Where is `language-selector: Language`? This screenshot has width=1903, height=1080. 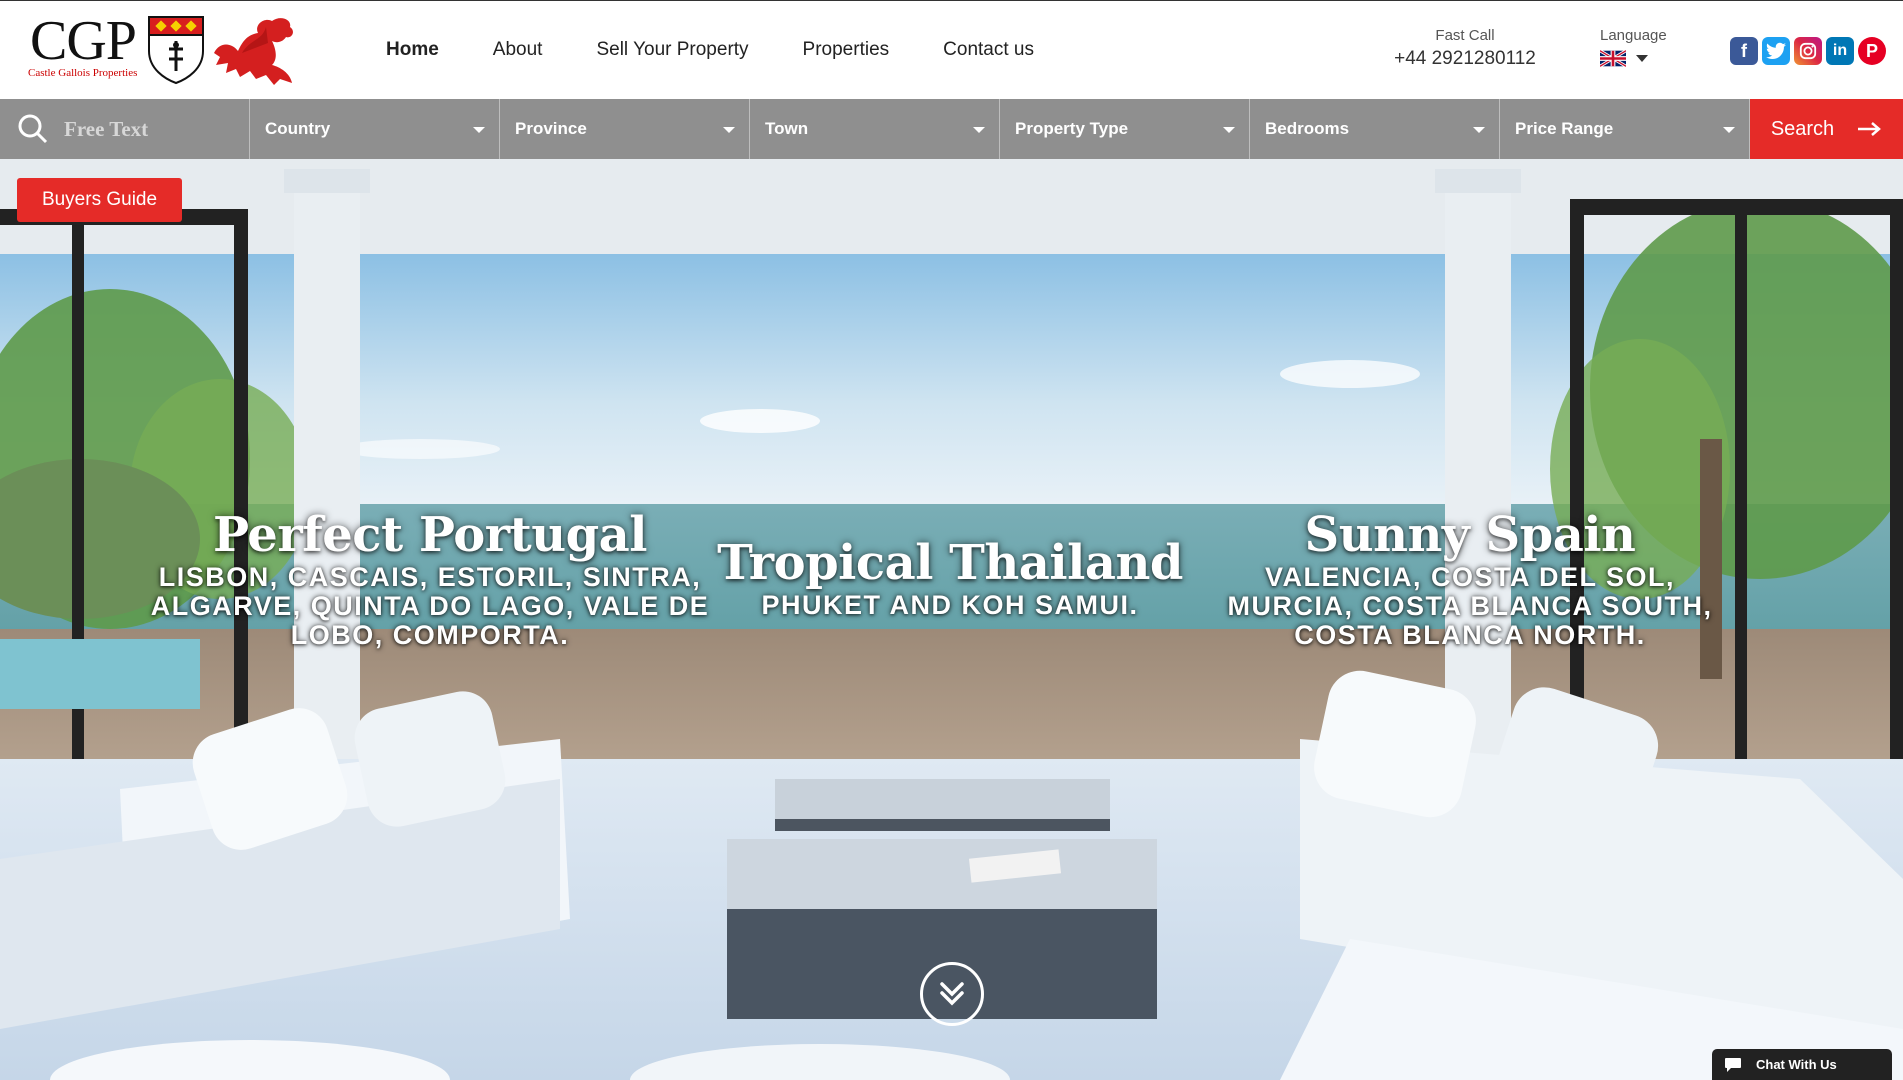 language-selector: Language is located at coordinates (1633, 47).